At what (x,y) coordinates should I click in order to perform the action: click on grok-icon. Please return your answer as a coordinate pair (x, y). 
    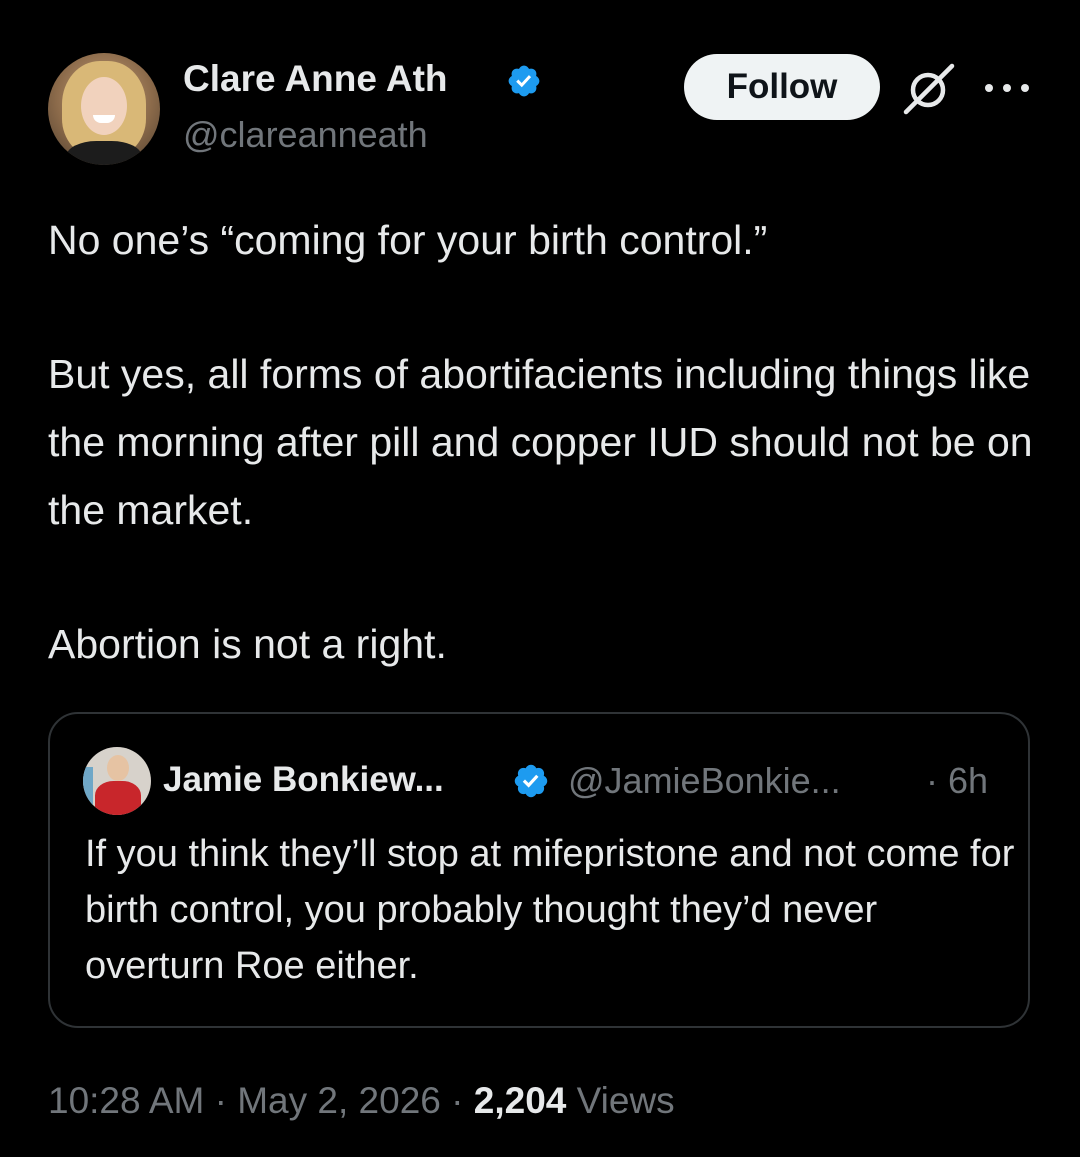
    Looking at the image, I should click on (929, 89).